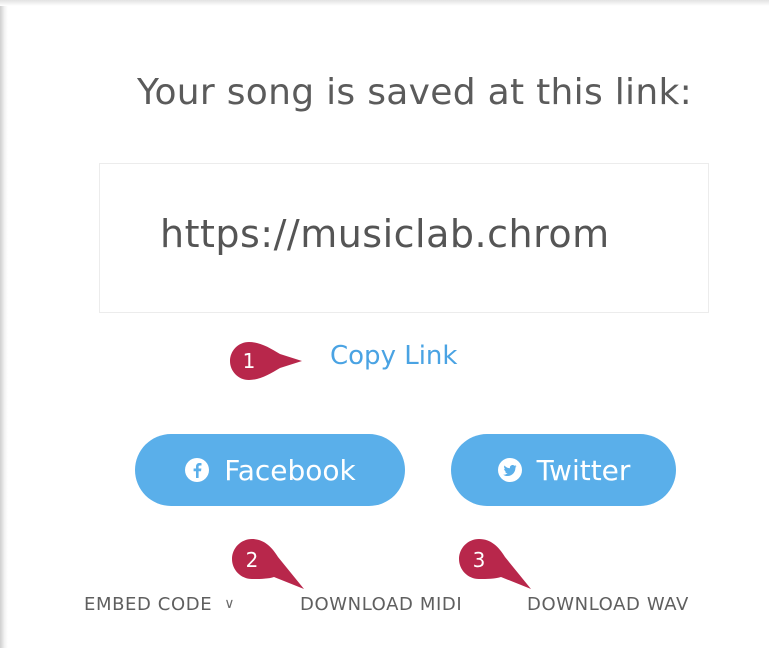 Image resolution: width=769 pixels, height=648 pixels. What do you see at coordinates (608, 604) in the screenshot?
I see `download-wav-button: DOWNLOAD WAV` at bounding box center [608, 604].